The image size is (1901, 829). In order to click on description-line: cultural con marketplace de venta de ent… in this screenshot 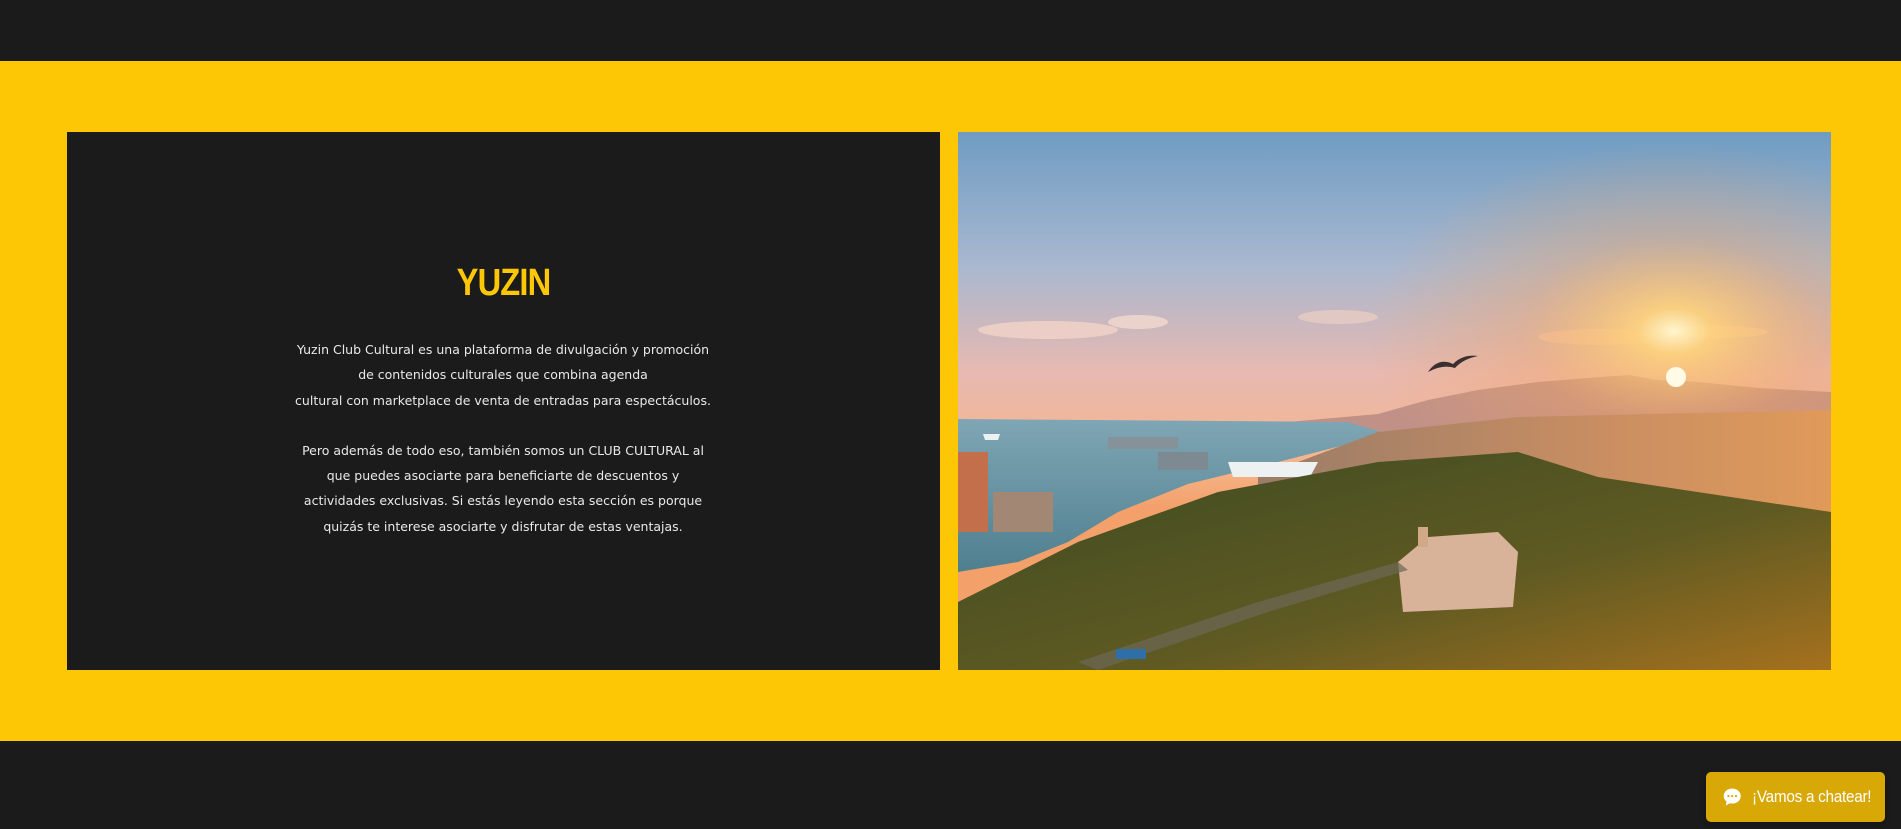, I will do `click(503, 400)`.